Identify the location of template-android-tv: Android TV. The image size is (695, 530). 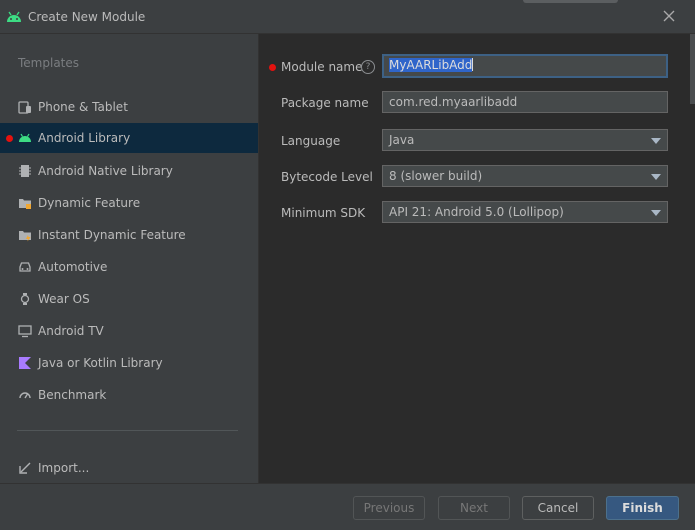
(129, 331).